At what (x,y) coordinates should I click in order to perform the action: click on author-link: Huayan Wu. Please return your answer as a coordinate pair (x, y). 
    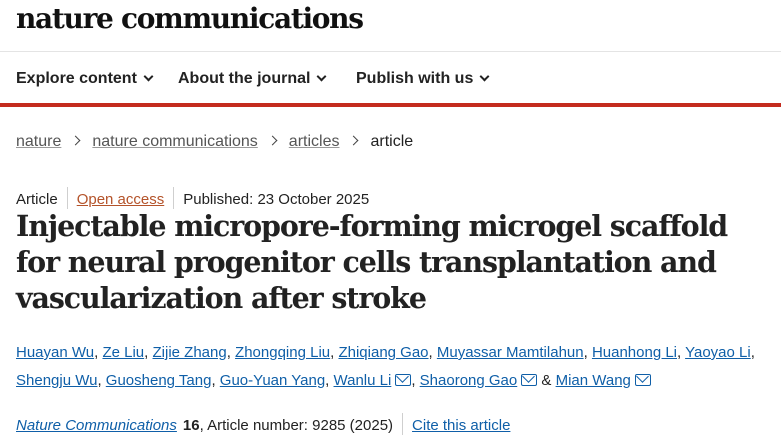
    Looking at the image, I should click on (55, 352).